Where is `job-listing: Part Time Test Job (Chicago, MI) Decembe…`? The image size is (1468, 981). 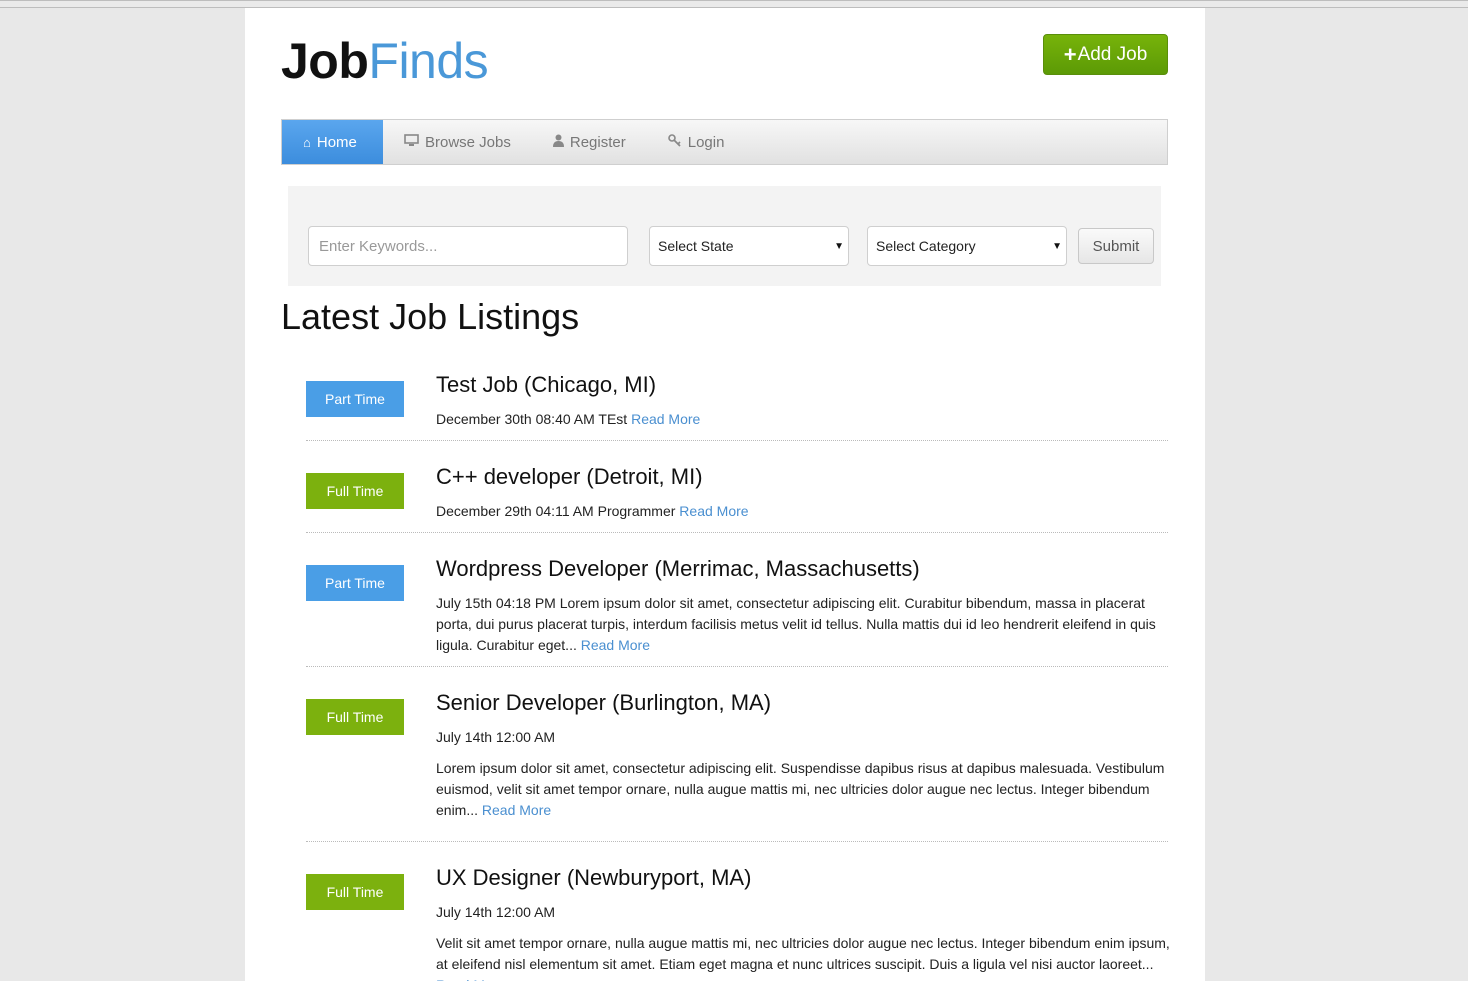
job-listing: Part Time Test Job (Chicago, MI) Decembe… is located at coordinates (737, 406).